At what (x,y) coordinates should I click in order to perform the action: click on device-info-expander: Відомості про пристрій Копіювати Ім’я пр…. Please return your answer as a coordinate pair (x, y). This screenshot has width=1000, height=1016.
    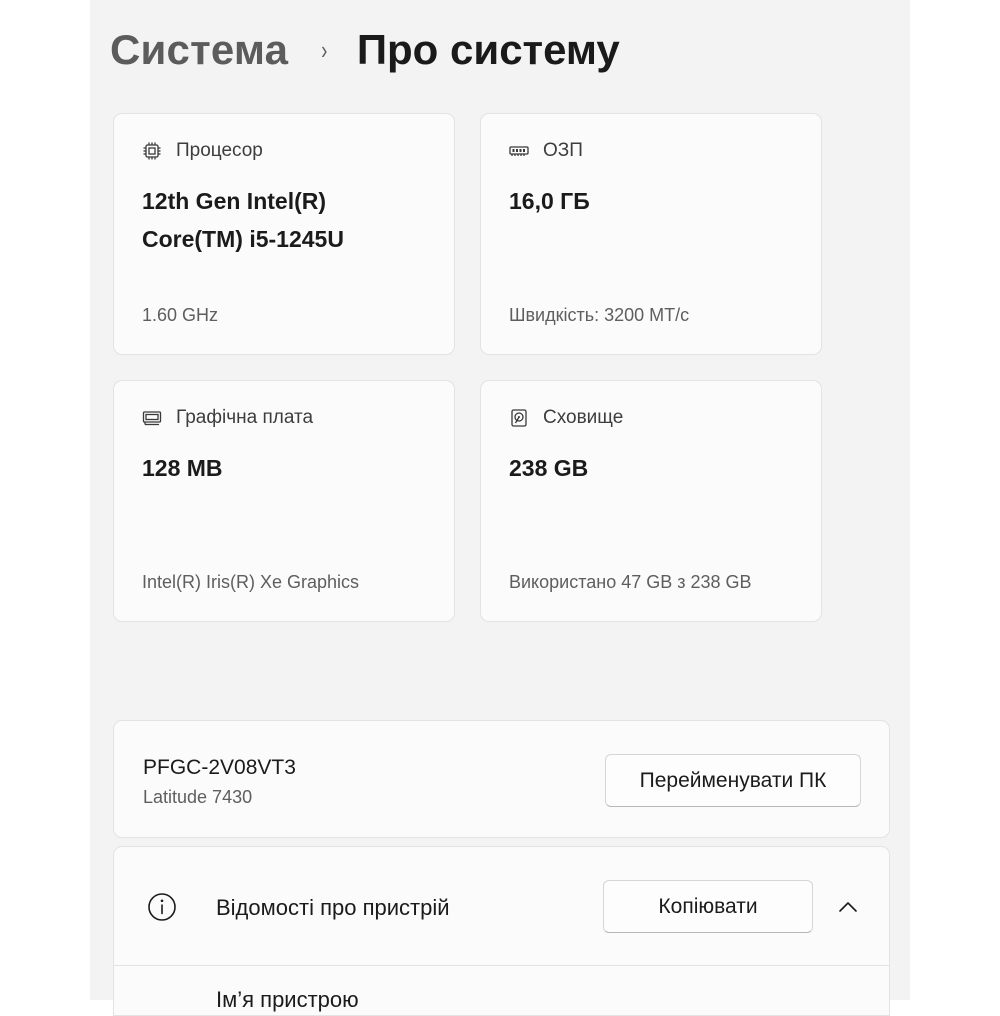
    Looking at the image, I should click on (501, 931).